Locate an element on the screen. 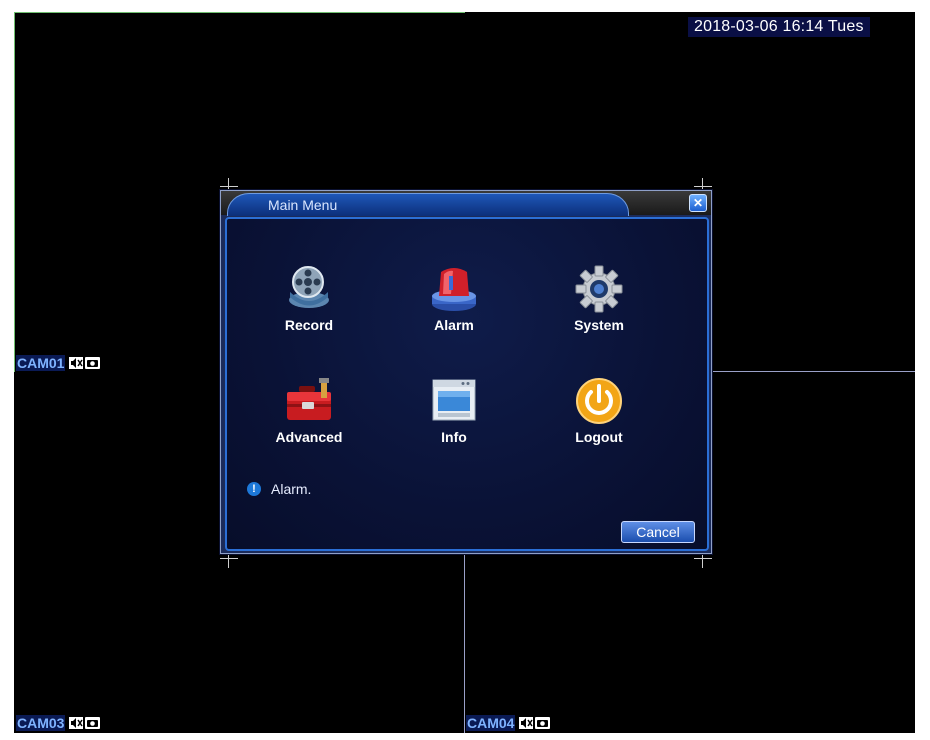 The image size is (930, 740). datetime-display: 2018-03-06 16:14 Tues is located at coordinates (779, 27).